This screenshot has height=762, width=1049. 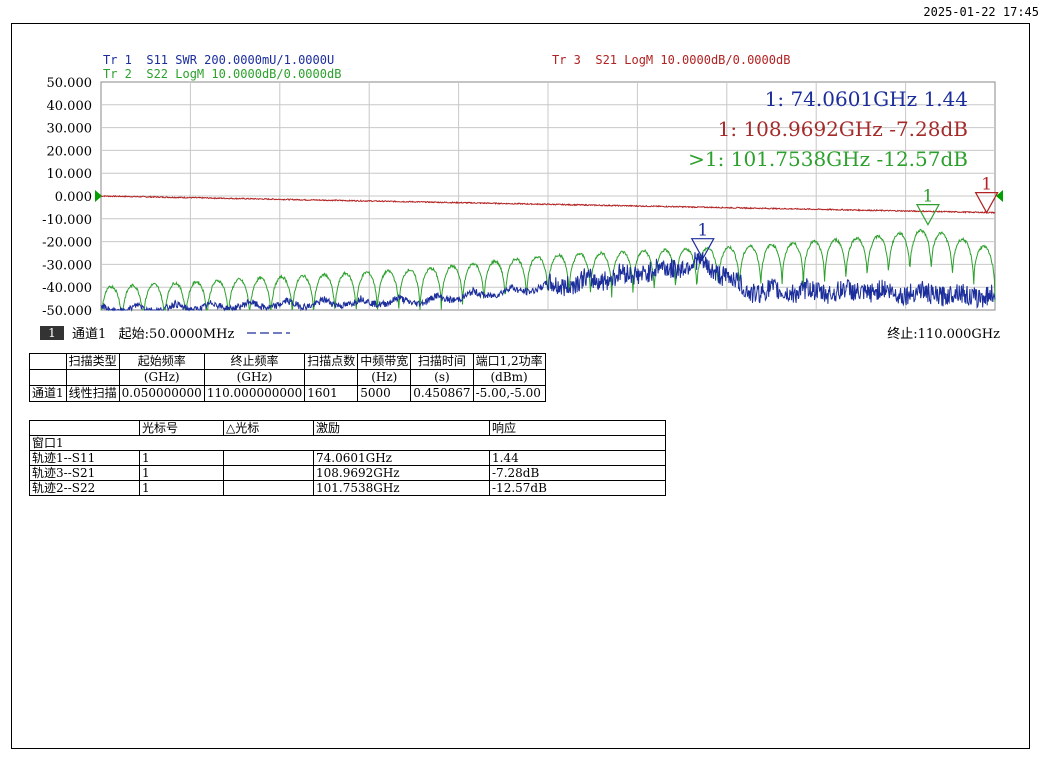 What do you see at coordinates (401, 428) in the screenshot?
I see `marker-table-header: 激励` at bounding box center [401, 428].